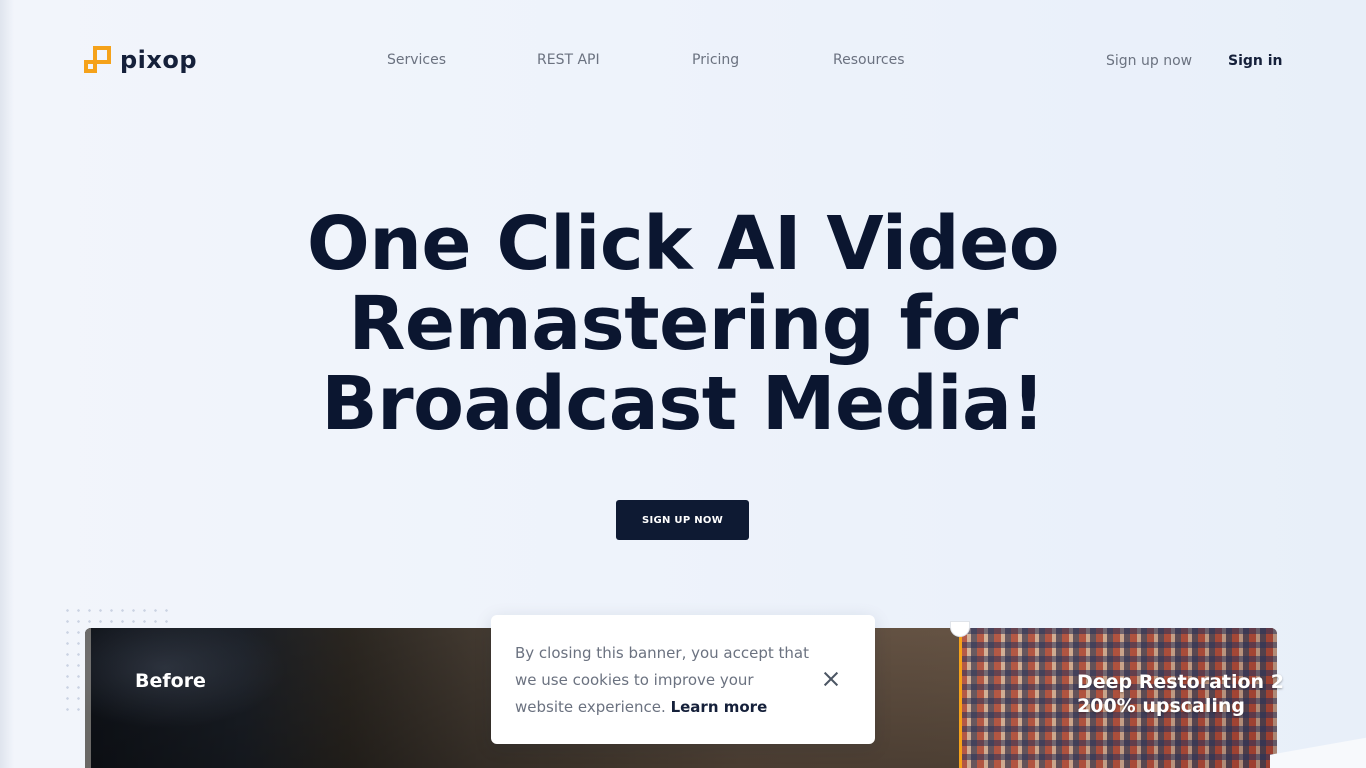 Image resolution: width=1366 pixels, height=768 pixels. I want to click on hero-title-line-3: Broadcast Media!, so click(683, 404).